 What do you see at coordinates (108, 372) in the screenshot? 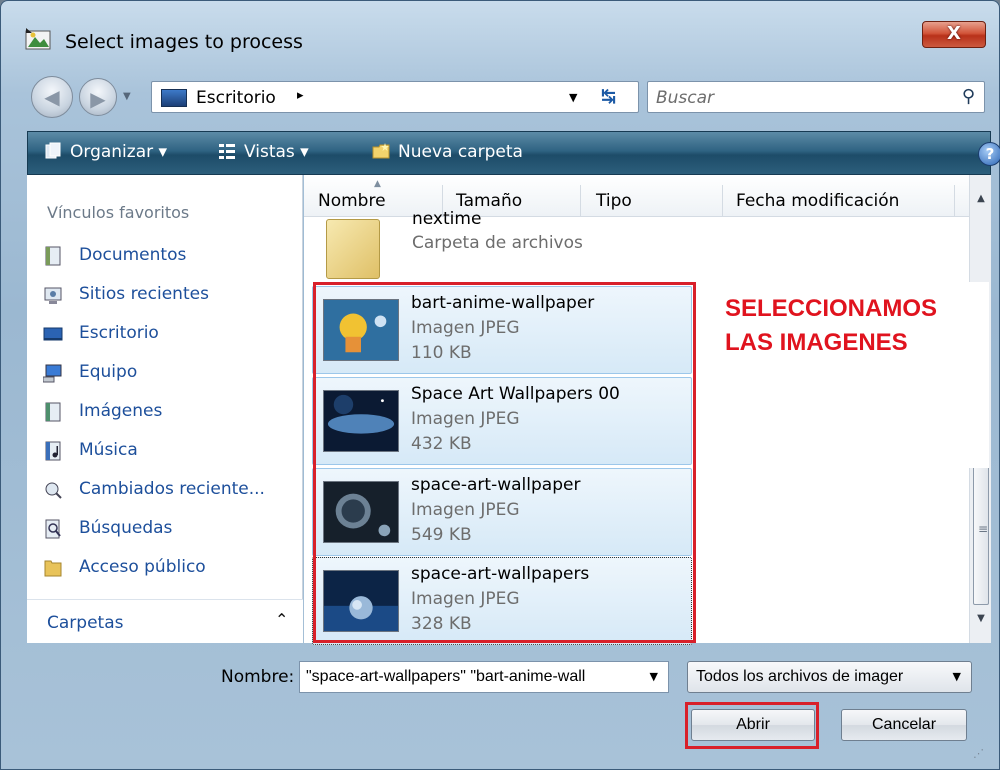
I see `sidebar-item-label: Equipo` at bounding box center [108, 372].